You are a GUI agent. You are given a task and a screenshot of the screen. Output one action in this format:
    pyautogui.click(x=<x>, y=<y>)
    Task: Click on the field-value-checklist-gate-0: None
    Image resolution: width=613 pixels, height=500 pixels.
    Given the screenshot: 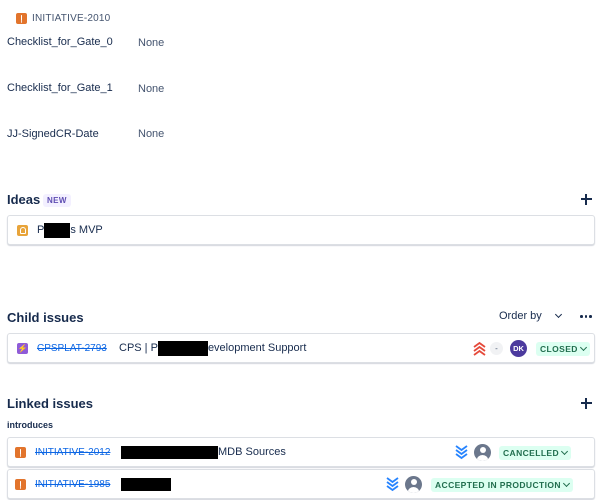 What is the action you would take?
    pyautogui.click(x=151, y=43)
    